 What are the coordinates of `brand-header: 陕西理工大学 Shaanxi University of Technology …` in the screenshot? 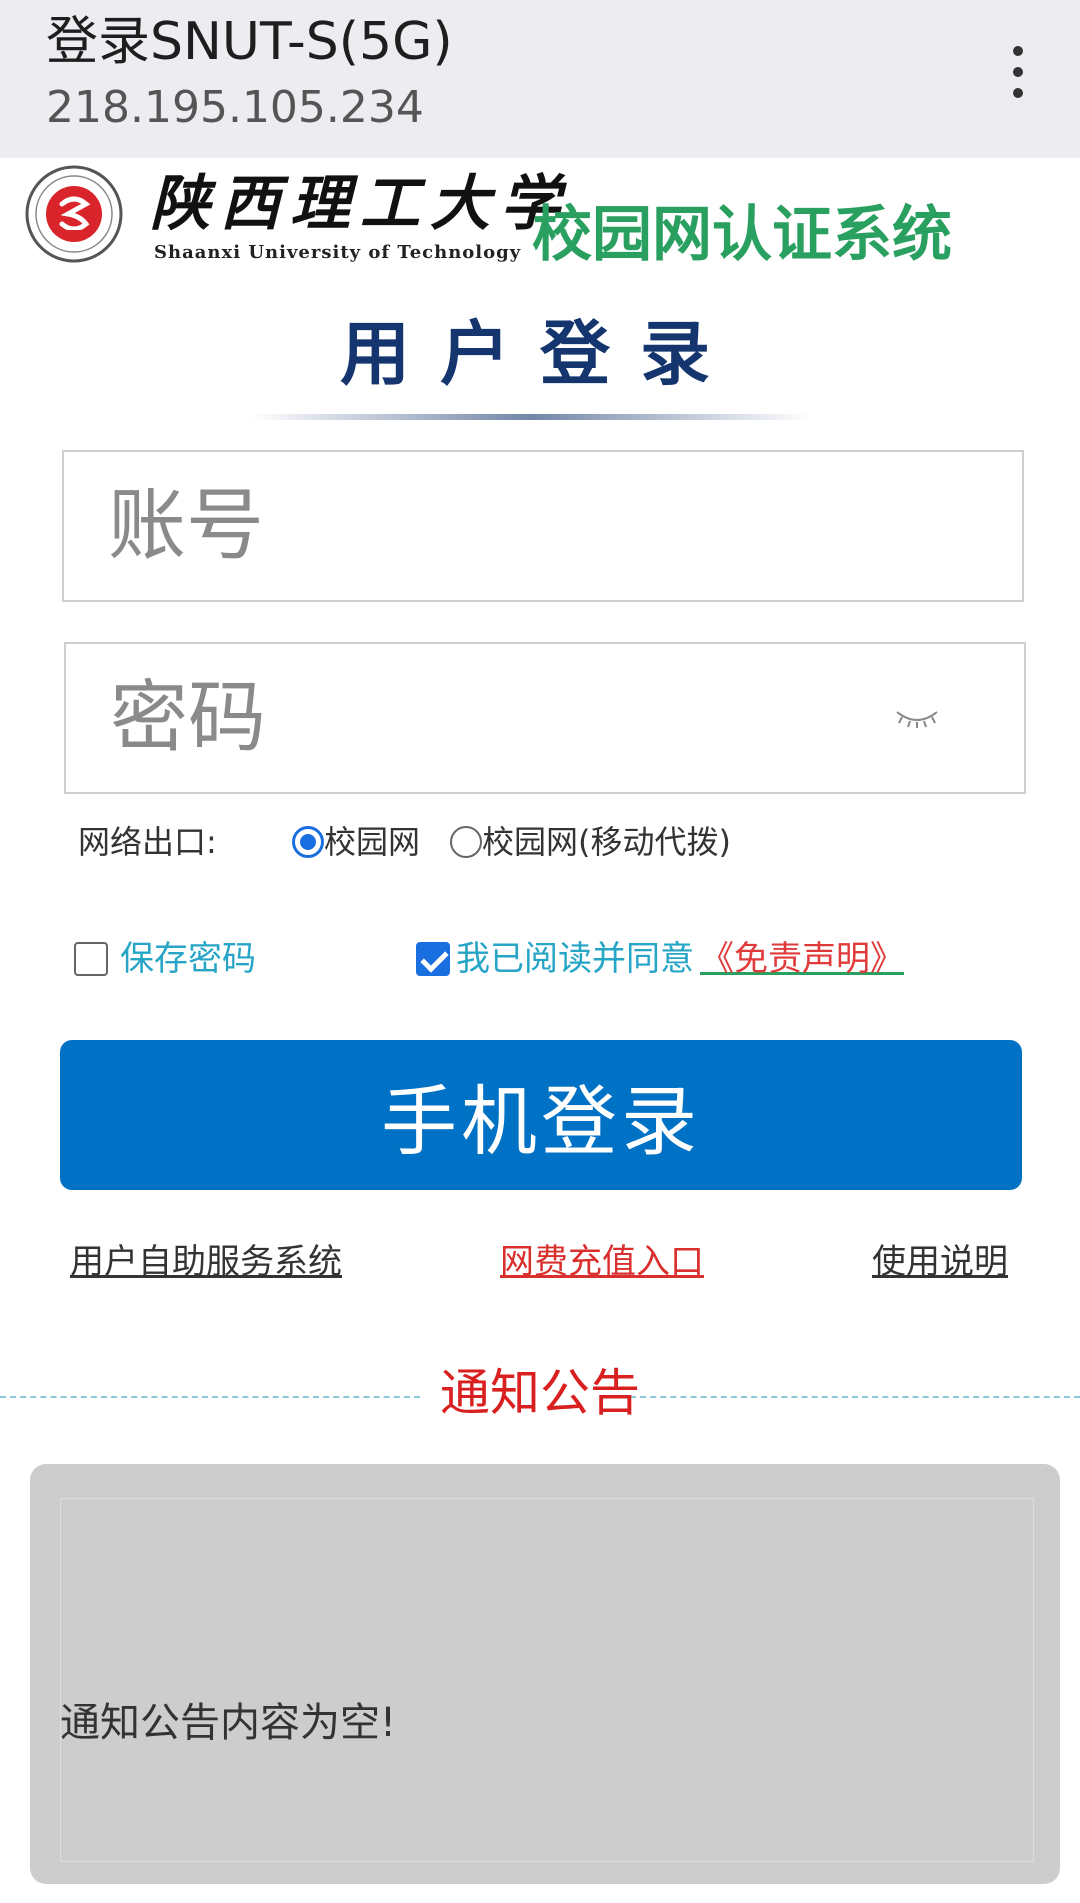 It's located at (540, 220).